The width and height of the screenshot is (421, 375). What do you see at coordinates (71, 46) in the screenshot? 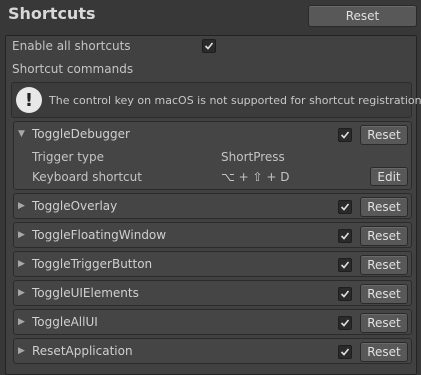
I see `enable-all-label: Enable all shortcuts` at bounding box center [71, 46].